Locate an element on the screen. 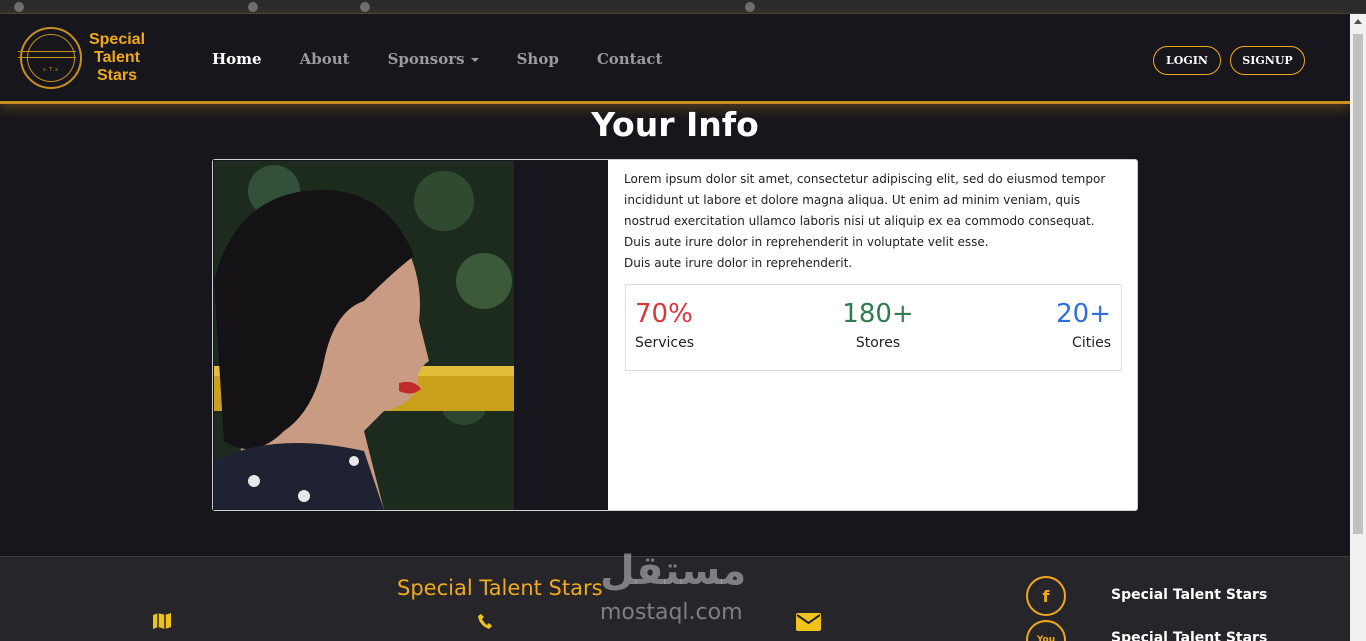 This screenshot has height=641, width=1366. nav-home: Home is located at coordinates (237, 59).